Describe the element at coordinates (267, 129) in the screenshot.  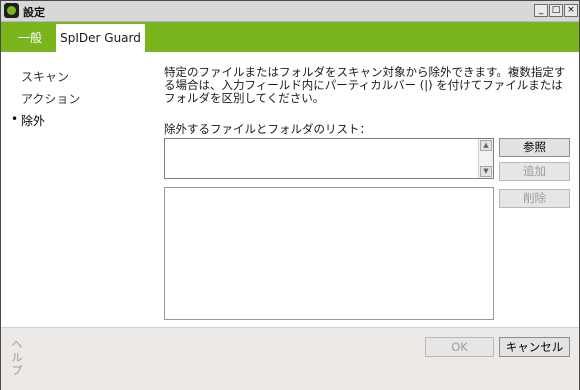
I see `exclusion-list-label: 除外するファイルとフォルダのリスト：` at that location.